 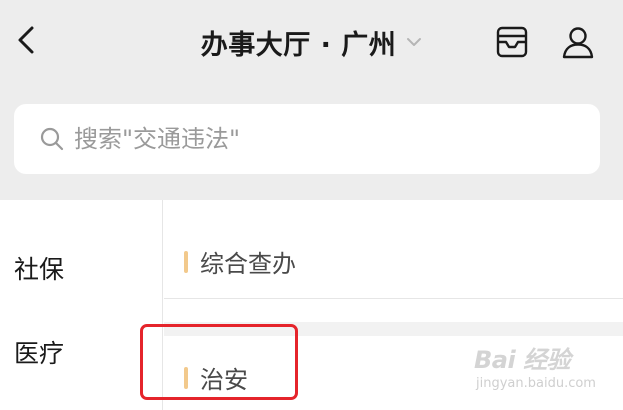 I want to click on section-title: 综合查办, so click(x=248, y=264).